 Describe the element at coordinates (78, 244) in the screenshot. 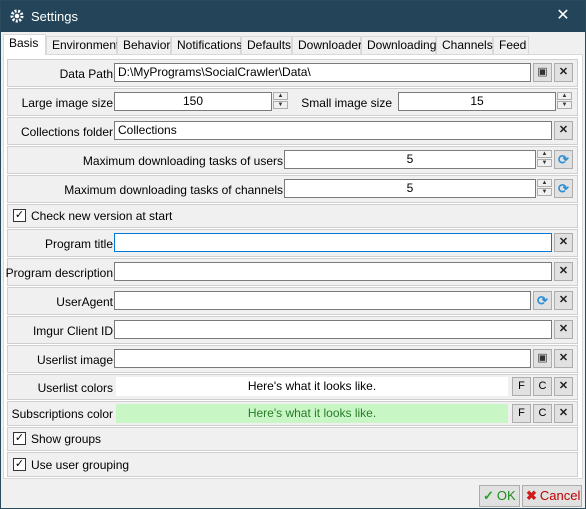

I see `program-title-label: Program title` at that location.